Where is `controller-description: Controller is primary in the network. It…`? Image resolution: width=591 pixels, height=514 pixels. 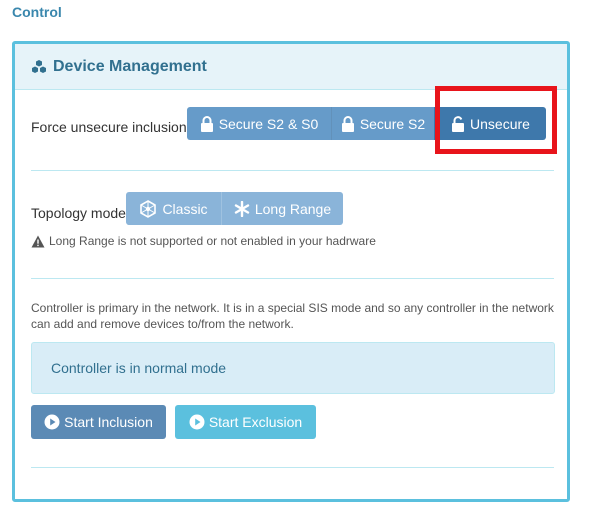 controller-description: Controller is primary in the network. It… is located at coordinates (292, 316).